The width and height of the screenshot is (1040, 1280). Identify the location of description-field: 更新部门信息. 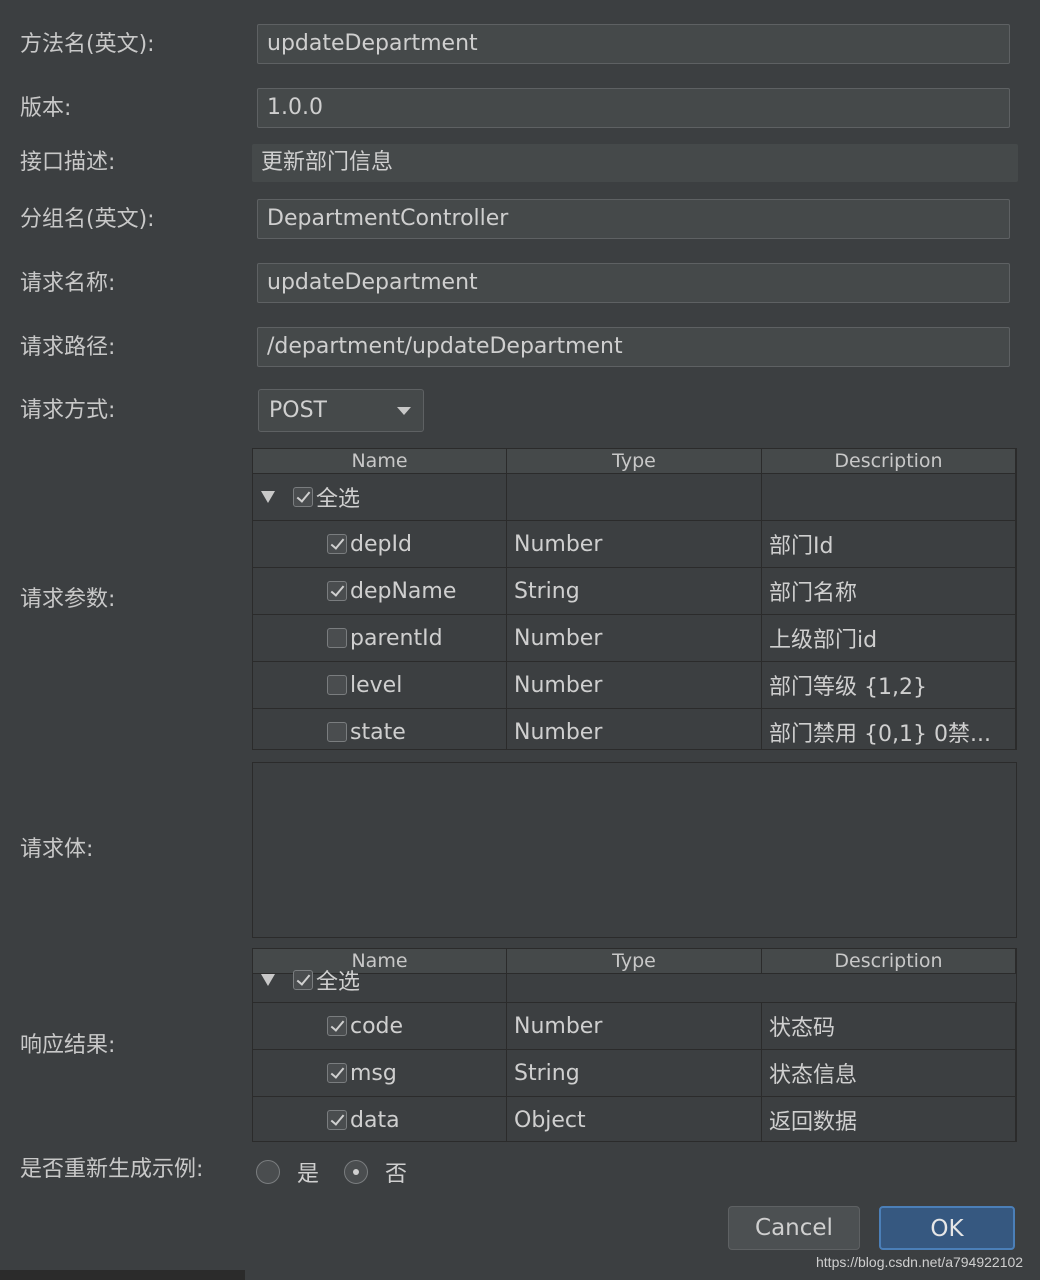
(635, 163).